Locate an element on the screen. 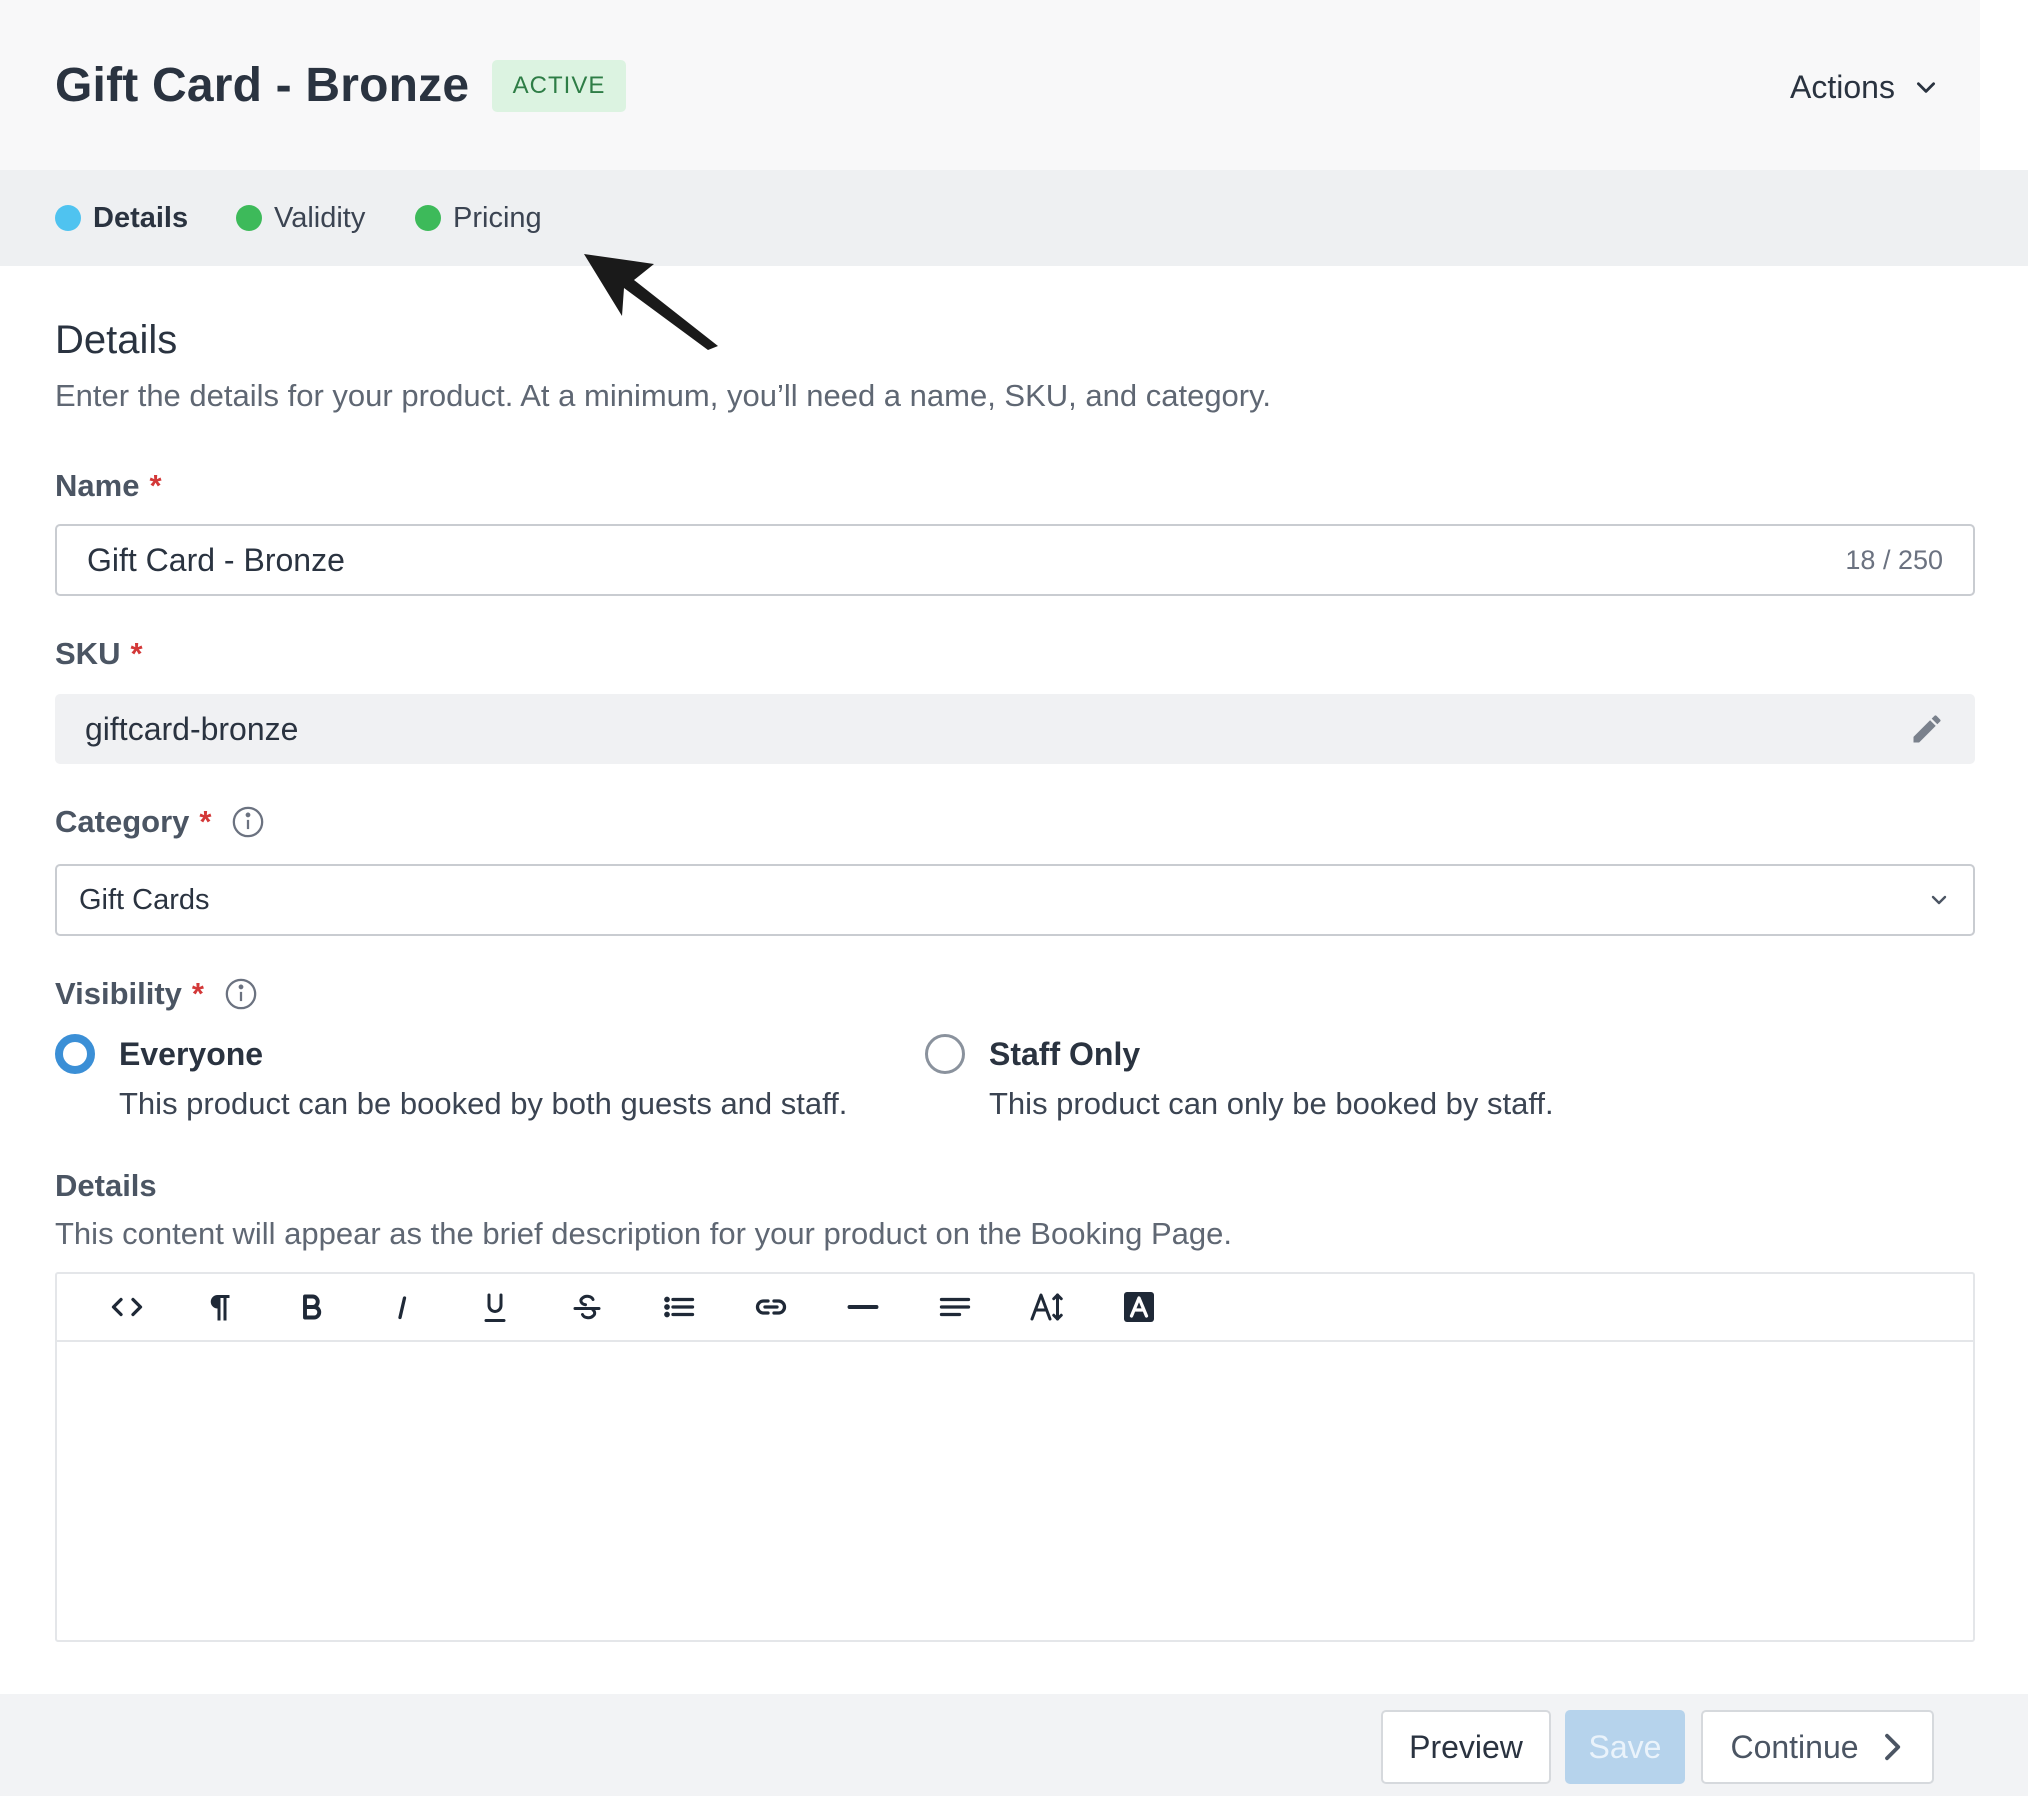 Image resolution: width=2028 pixels, height=1796 pixels. name-input: Gift Card - Bronze 18 / 250 is located at coordinates (1015, 560).